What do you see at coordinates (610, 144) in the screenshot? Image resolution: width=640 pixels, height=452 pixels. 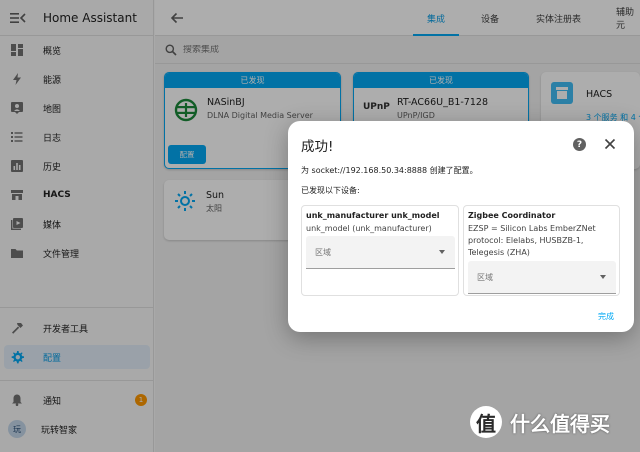 I see `close-icon` at bounding box center [610, 144].